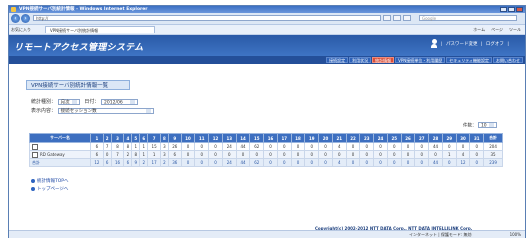 The image size is (532, 241). What do you see at coordinates (243, 138) in the screenshot?
I see `col-header: 14` at bounding box center [243, 138].